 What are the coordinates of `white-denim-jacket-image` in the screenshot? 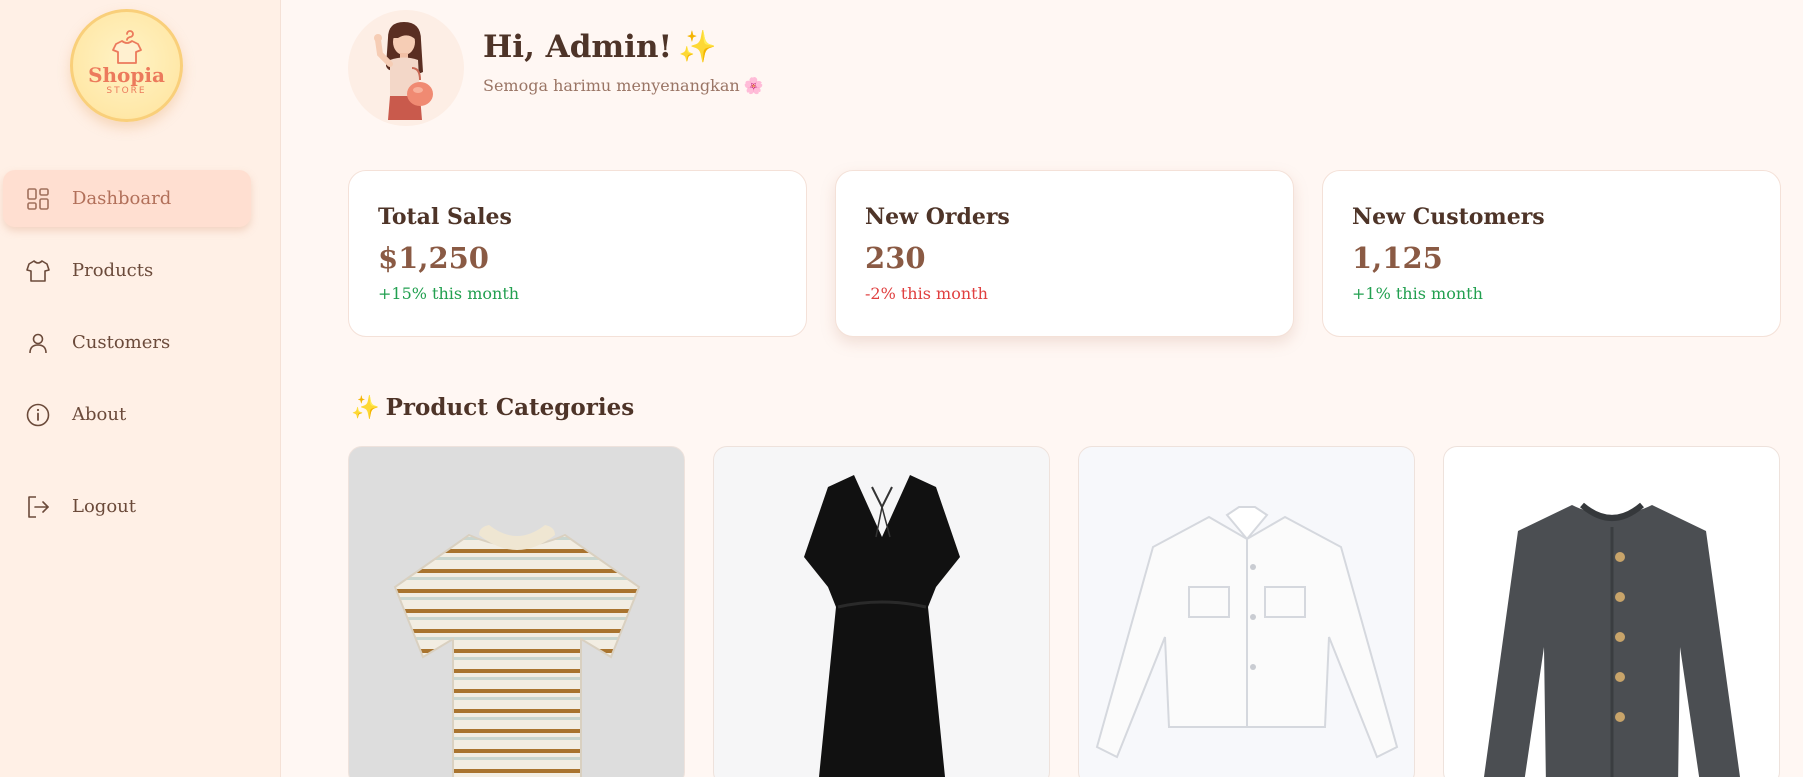 It's located at (1247, 632).